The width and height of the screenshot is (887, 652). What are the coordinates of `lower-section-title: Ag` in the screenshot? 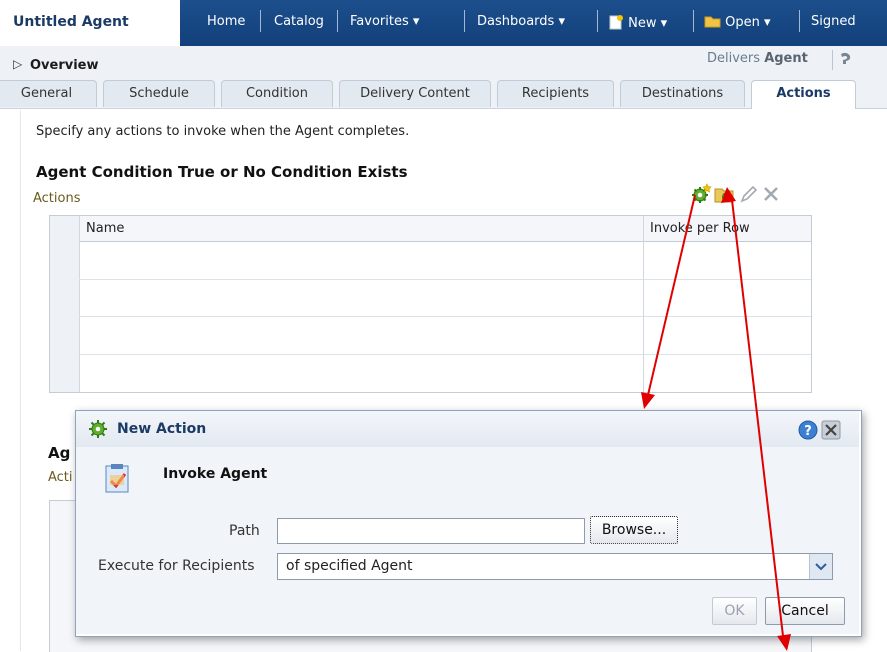 It's located at (59, 453).